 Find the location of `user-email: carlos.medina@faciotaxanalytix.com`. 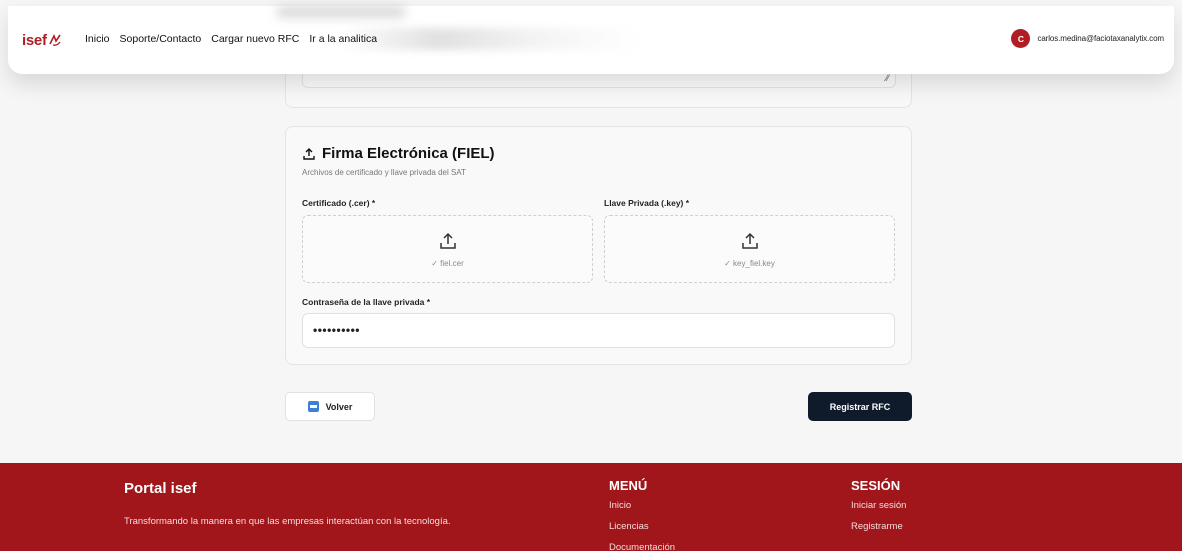

user-email: carlos.medina@faciotaxanalytix.com is located at coordinates (1100, 38).